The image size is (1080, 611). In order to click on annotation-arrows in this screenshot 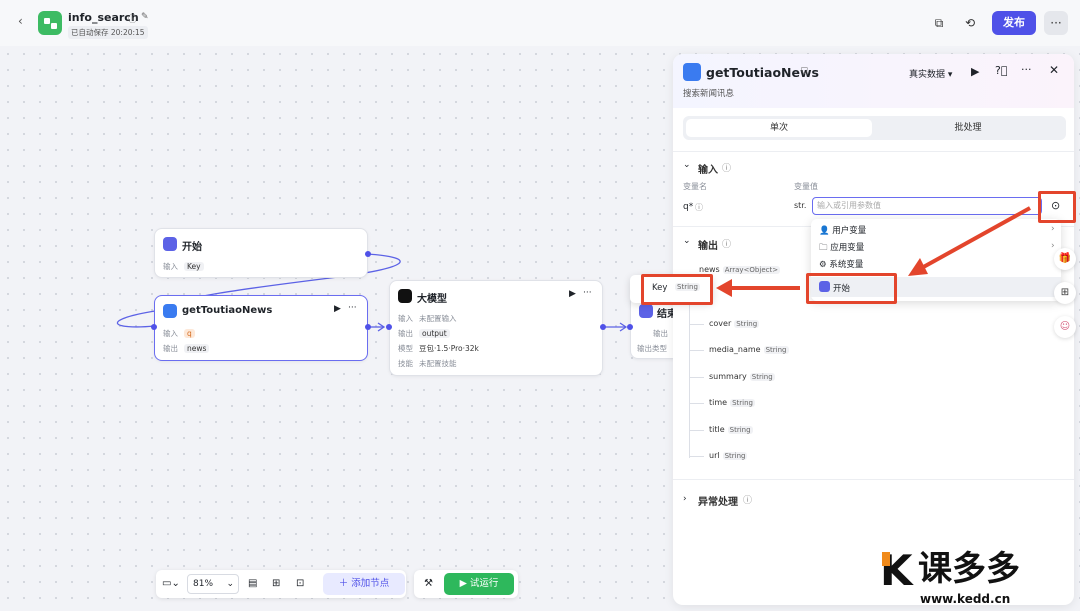, I will do `click(873, 251)`.